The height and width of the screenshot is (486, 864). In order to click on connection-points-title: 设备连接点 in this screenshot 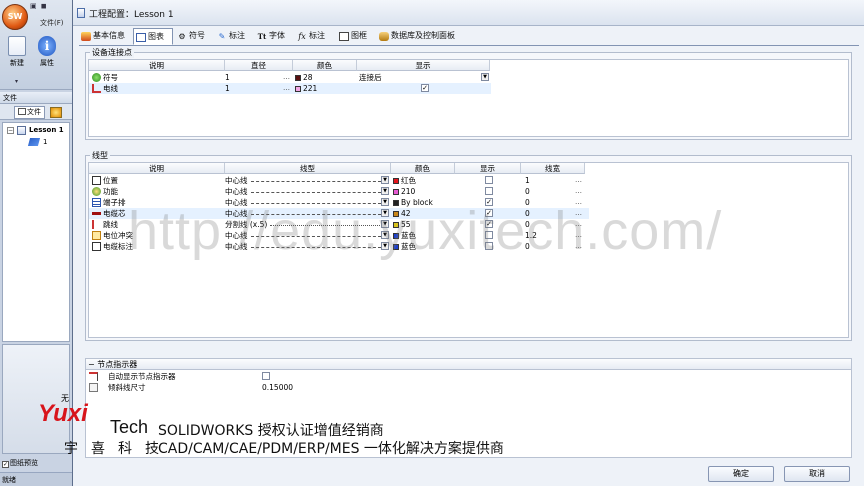, I will do `click(112, 52)`.